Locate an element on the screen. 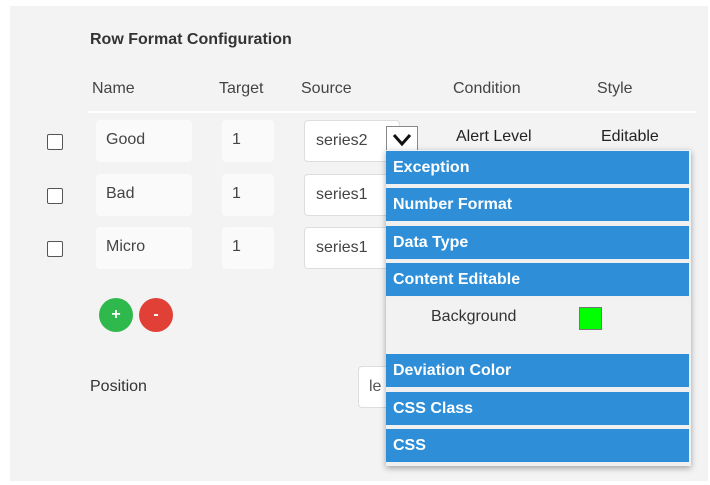  menu-item-exception: Exception is located at coordinates (537, 167).